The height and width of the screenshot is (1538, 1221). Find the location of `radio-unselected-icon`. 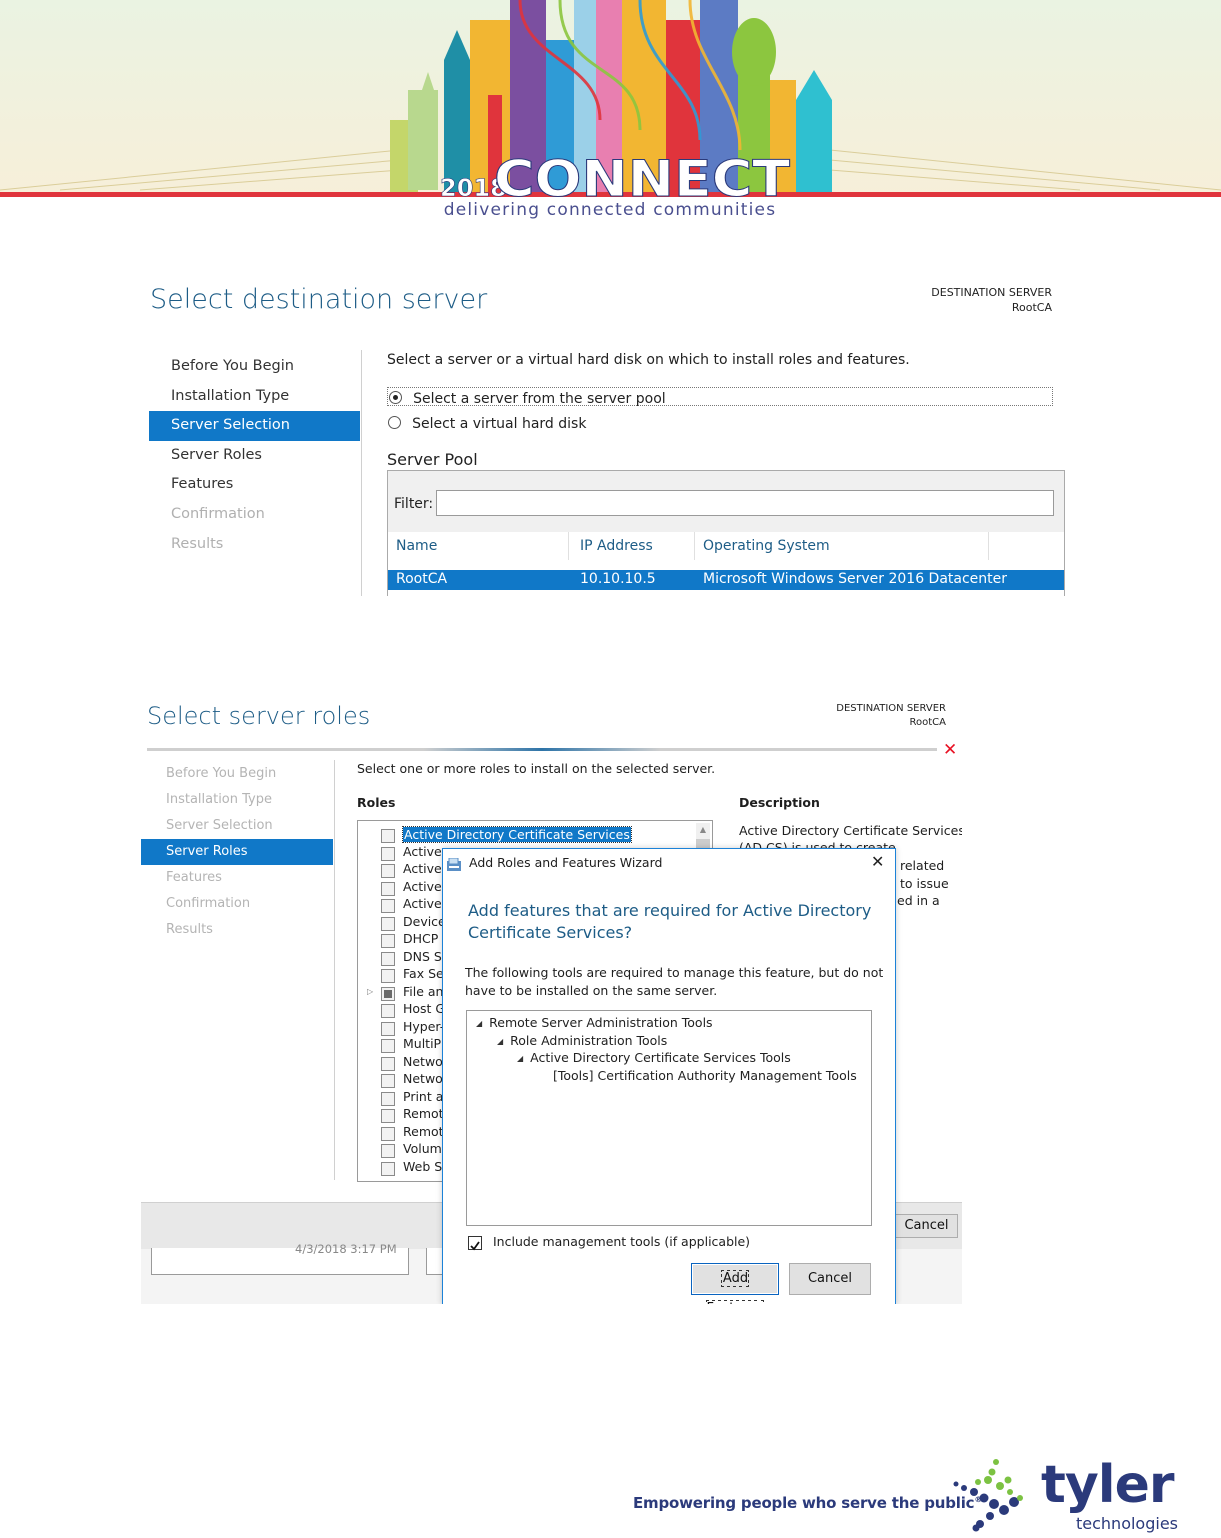

radio-unselected-icon is located at coordinates (394, 422).